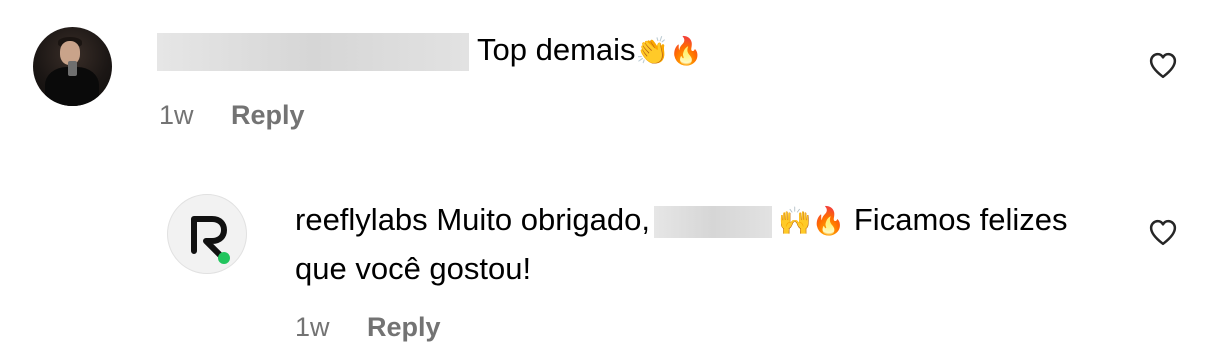 The width and height of the screenshot is (1206, 360). Describe the element at coordinates (556, 49) in the screenshot. I see `comment-1-text: Top demais` at that location.